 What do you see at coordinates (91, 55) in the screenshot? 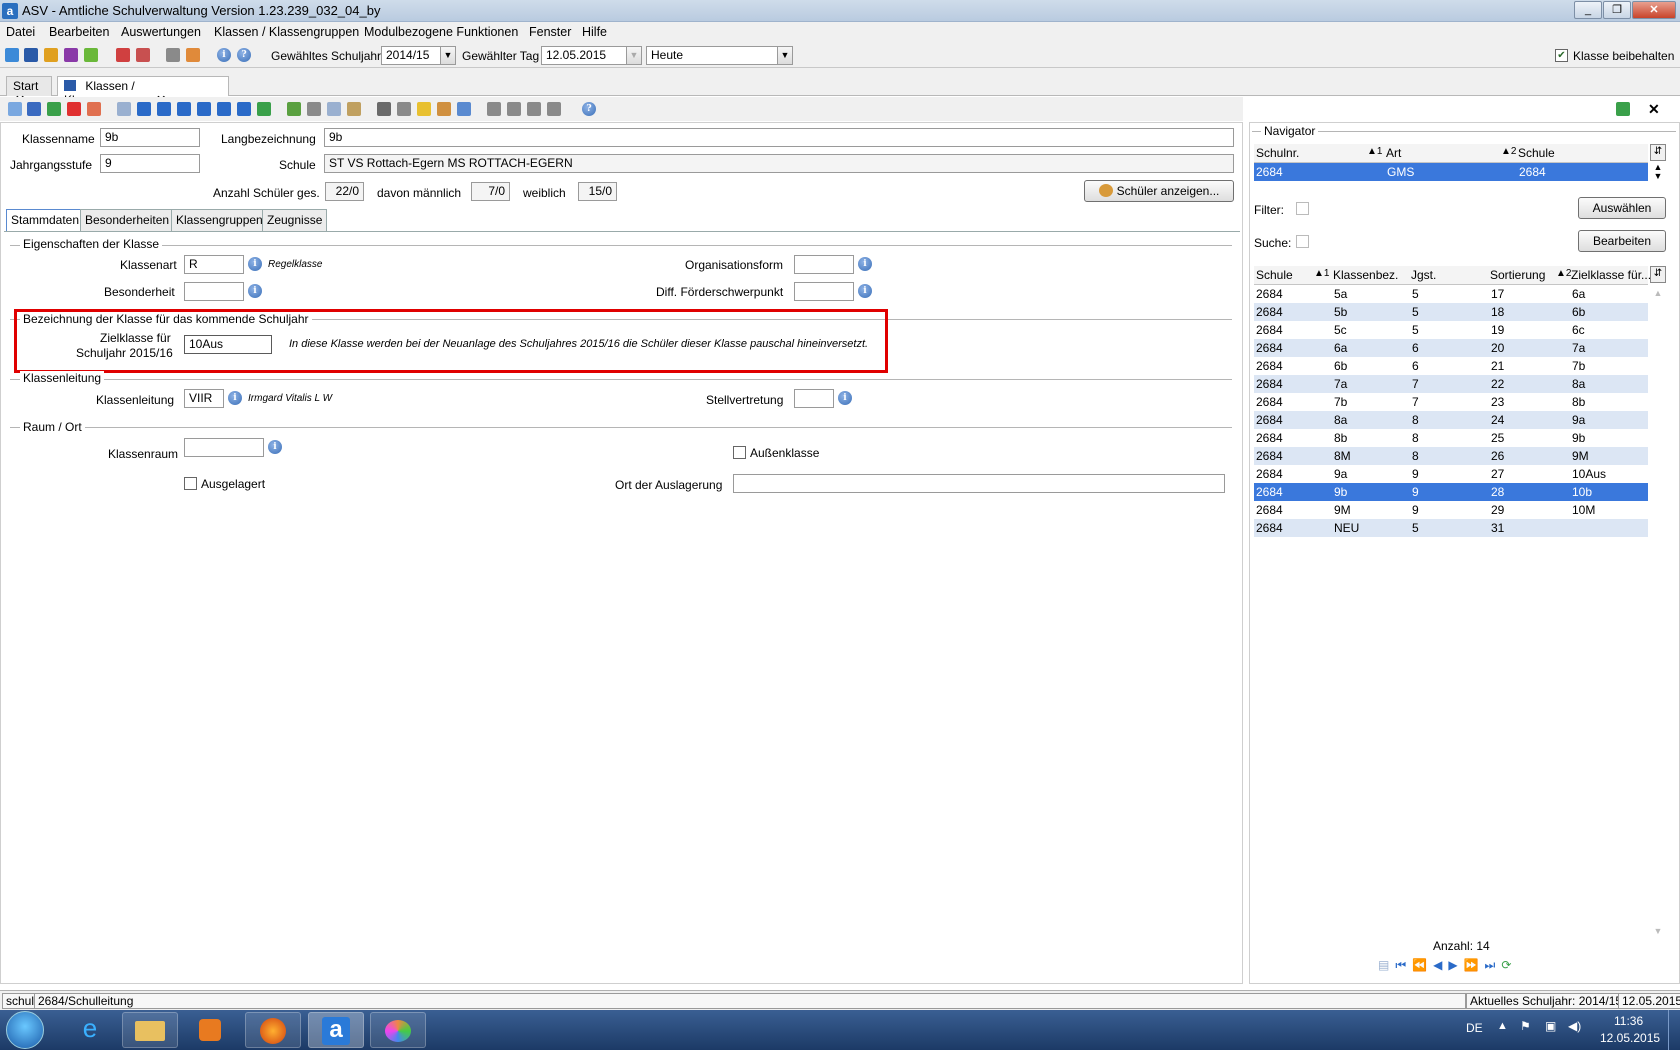
I see `module-unterricht-icon` at bounding box center [91, 55].